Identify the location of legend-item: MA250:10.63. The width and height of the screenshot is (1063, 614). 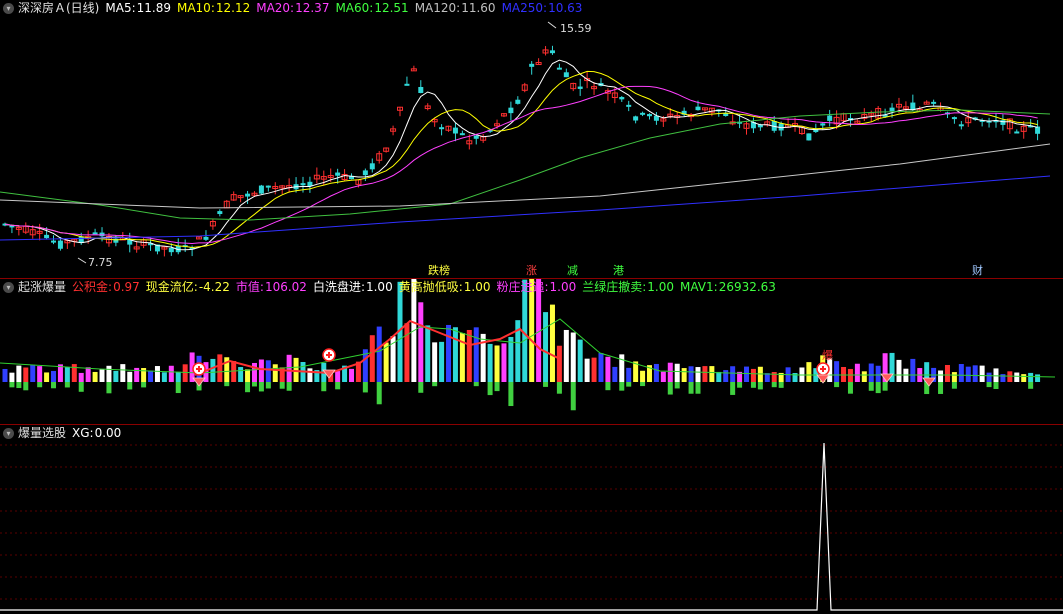
(542, 8).